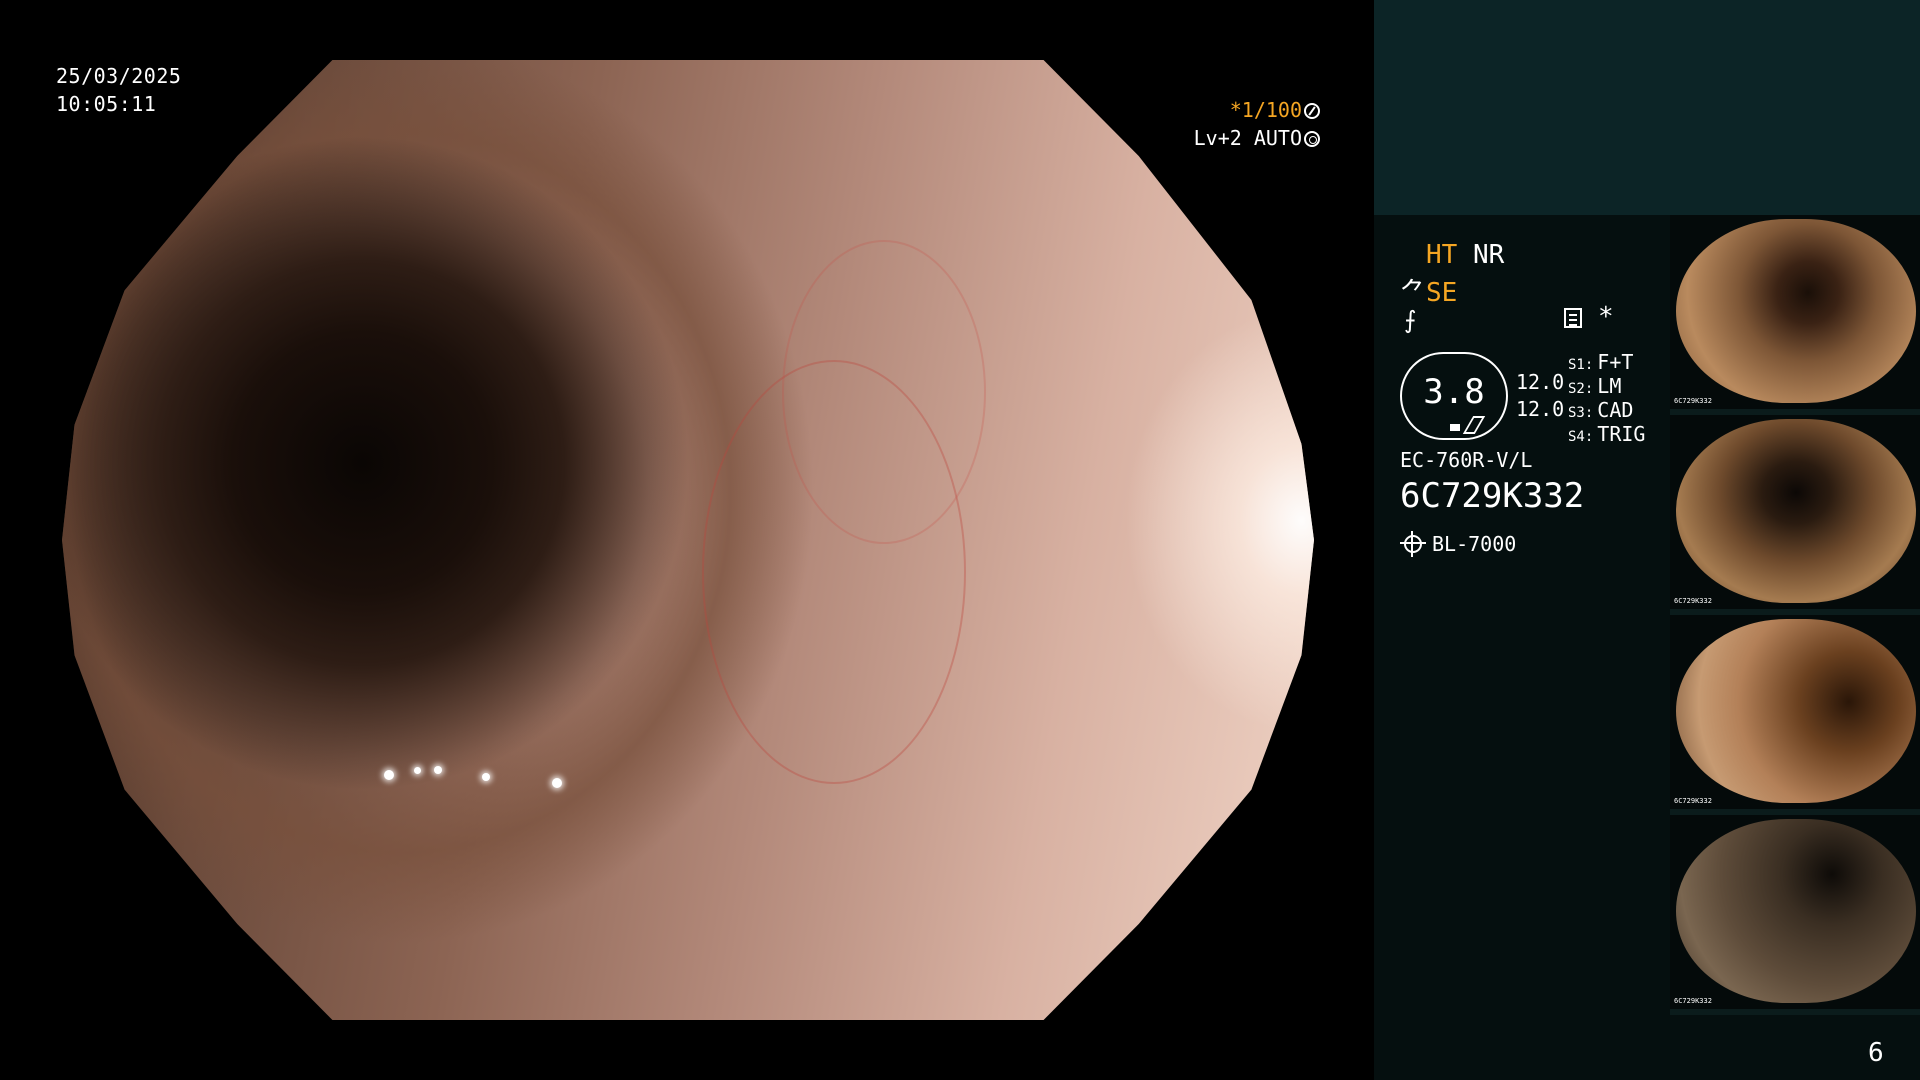  I want to click on vessel-pattern, so click(884, 392).